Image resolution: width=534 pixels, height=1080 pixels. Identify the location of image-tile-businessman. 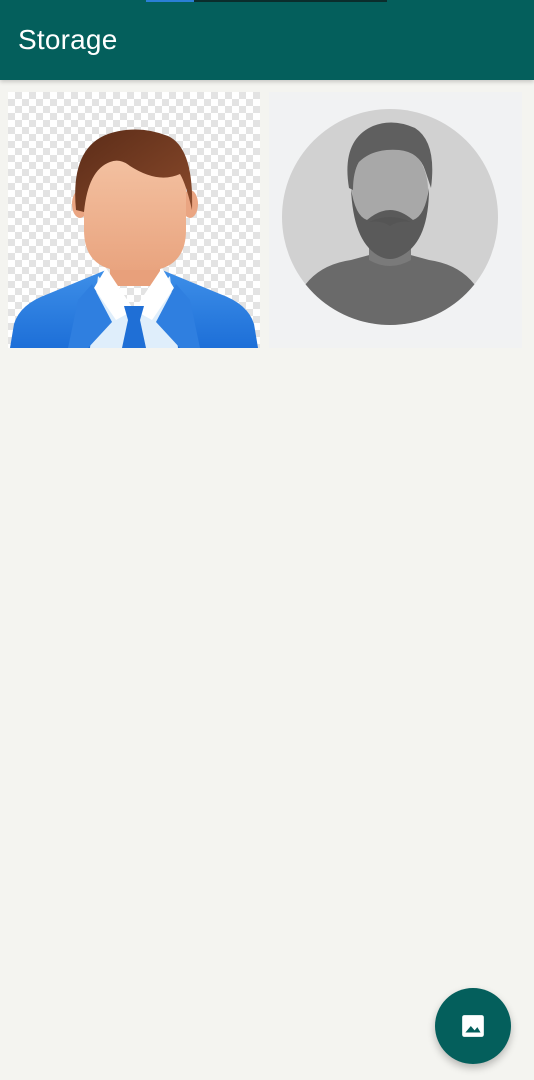
(134, 220).